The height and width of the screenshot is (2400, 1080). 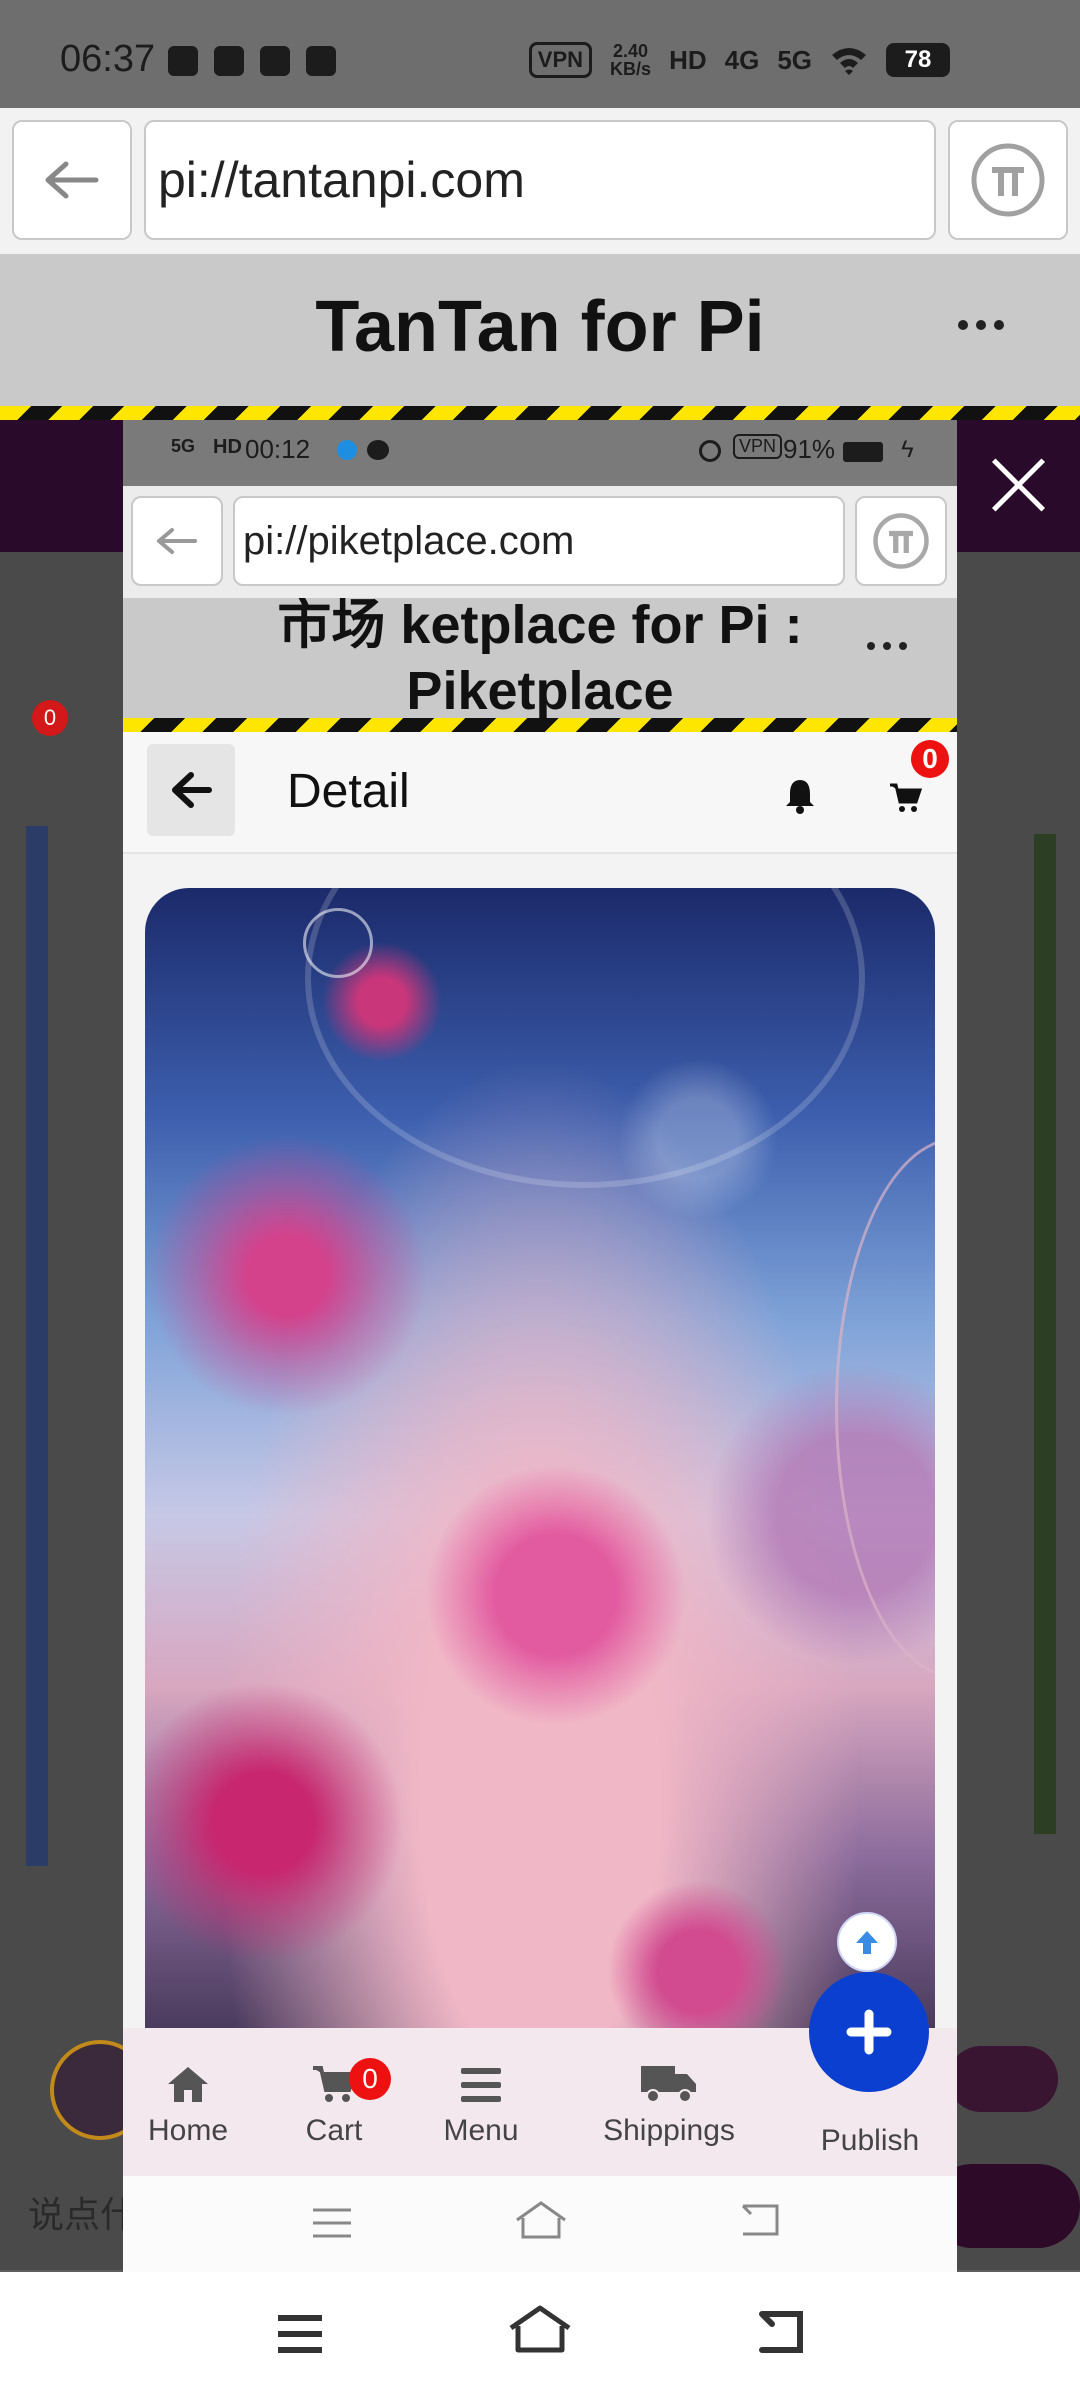 I want to click on background-card-left, so click(x=37, y=1346).